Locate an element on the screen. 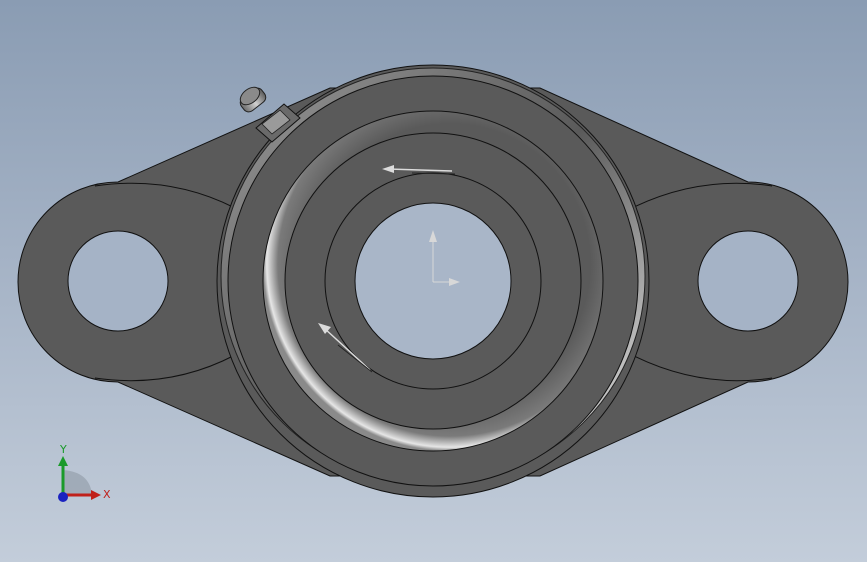  y-axis-label: Y is located at coordinates (63, 449).